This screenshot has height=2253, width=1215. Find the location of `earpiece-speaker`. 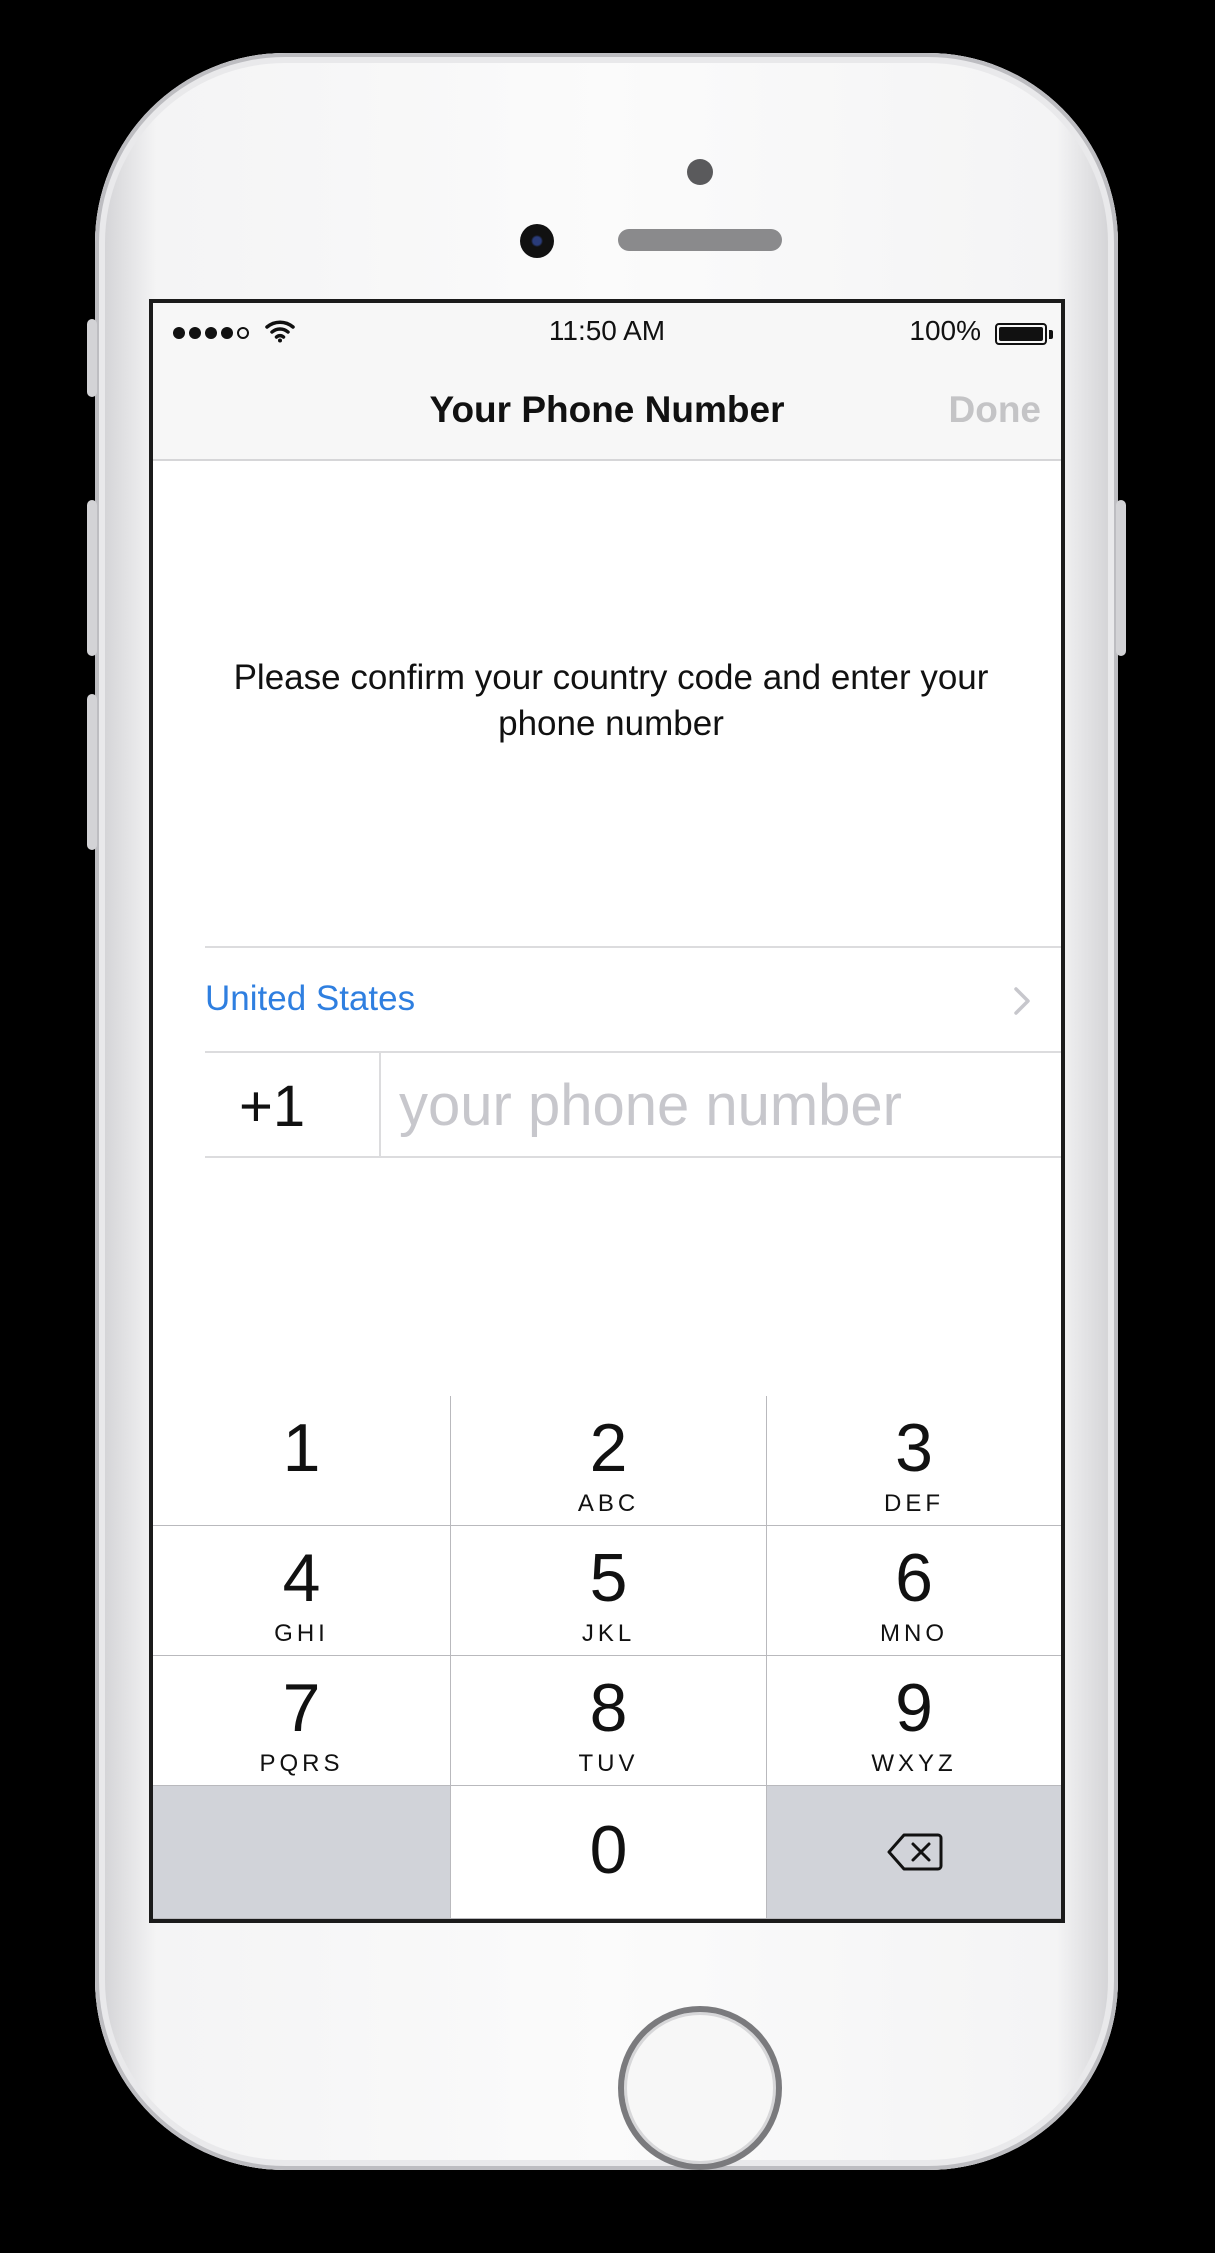

earpiece-speaker is located at coordinates (700, 240).